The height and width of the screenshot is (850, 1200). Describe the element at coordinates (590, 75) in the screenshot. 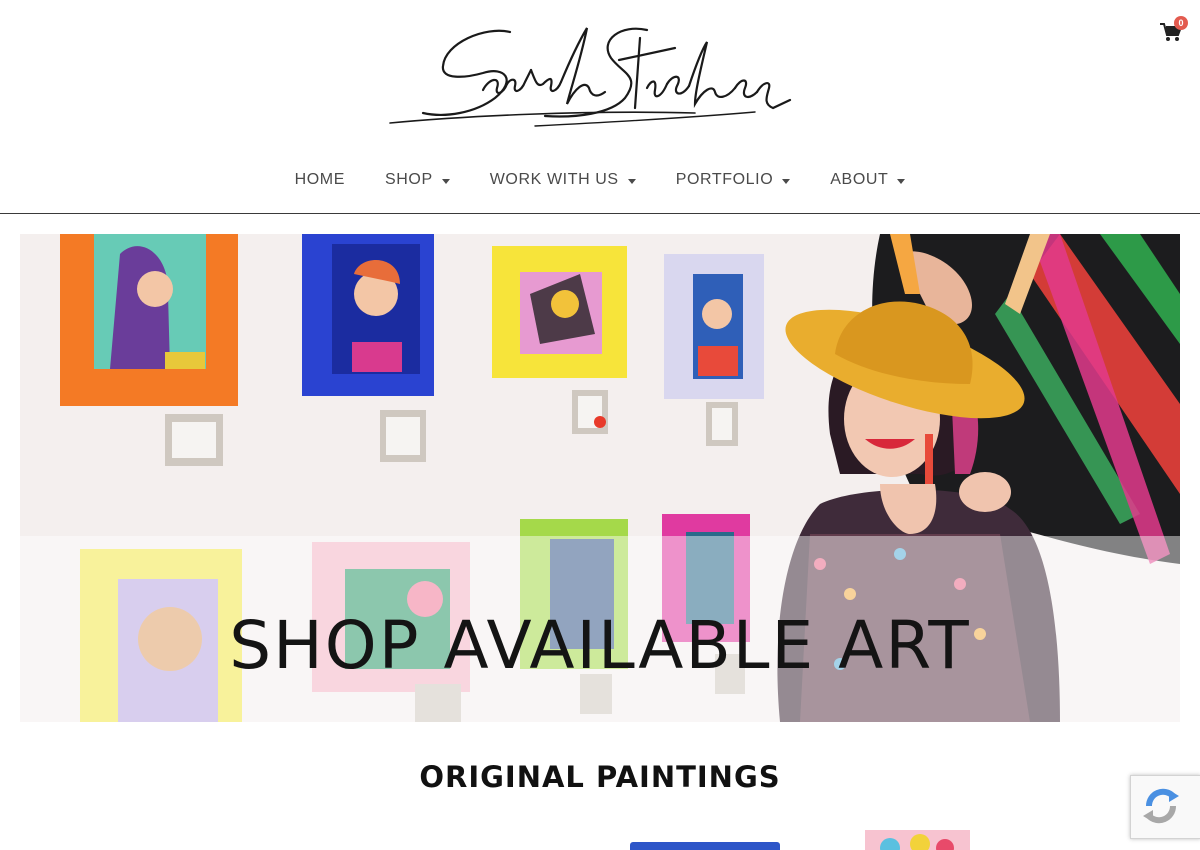

I see `sarah-stieber-signature-logo` at that location.